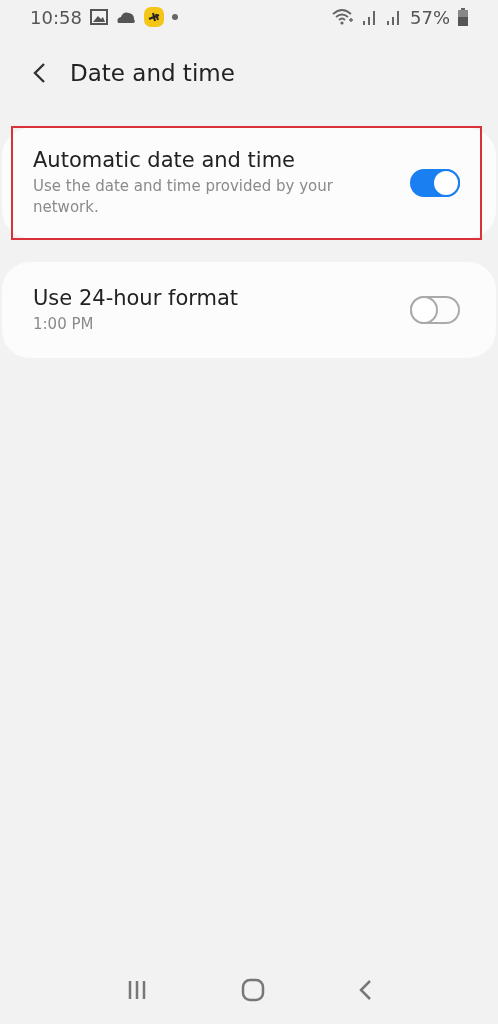 The height and width of the screenshot is (1024, 498). What do you see at coordinates (343, 17) in the screenshot?
I see `wifi-icon` at bounding box center [343, 17].